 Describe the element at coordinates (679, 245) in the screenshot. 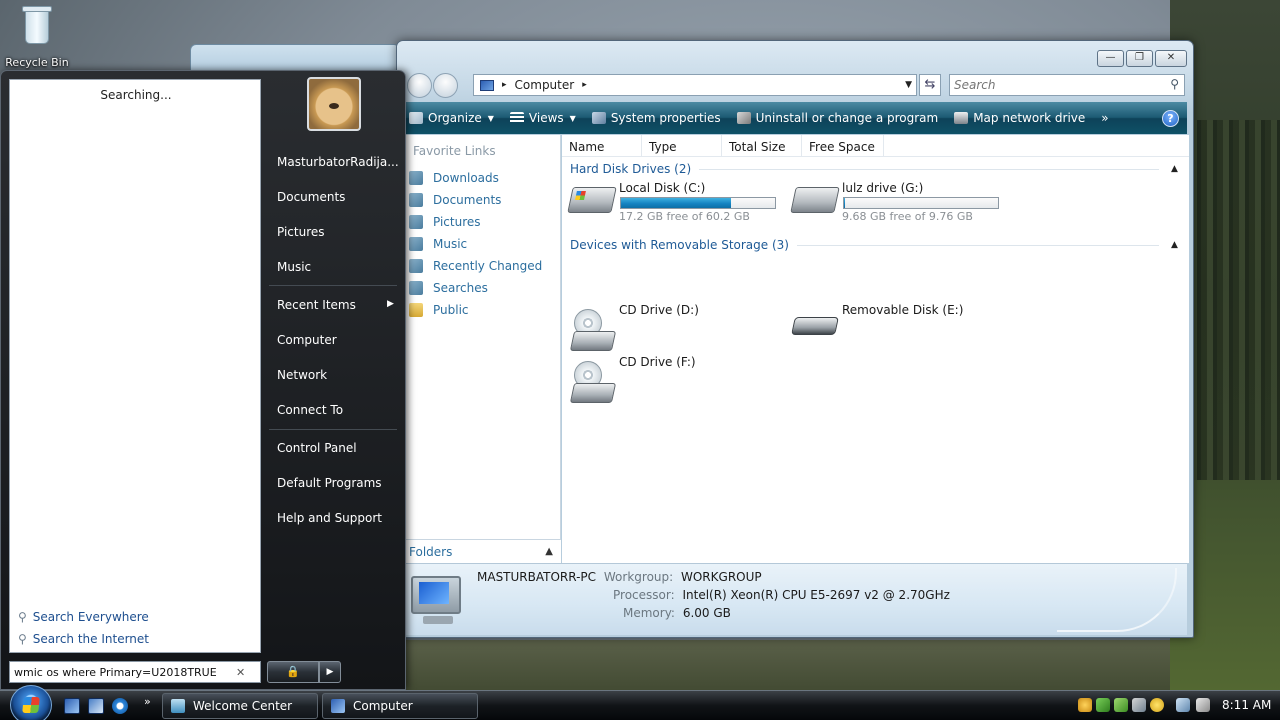

I see `group-title: Devices with Removable Storage (3)` at that location.